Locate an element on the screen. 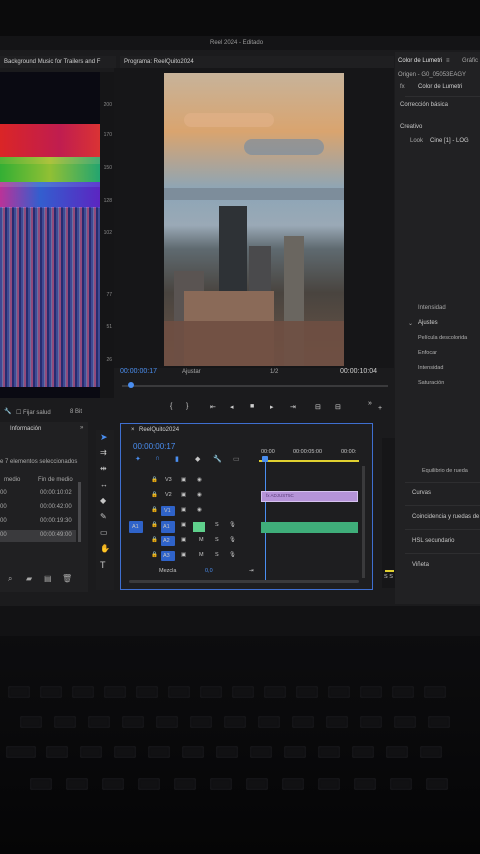  section-vignette: Viñeta is located at coordinates (420, 565).